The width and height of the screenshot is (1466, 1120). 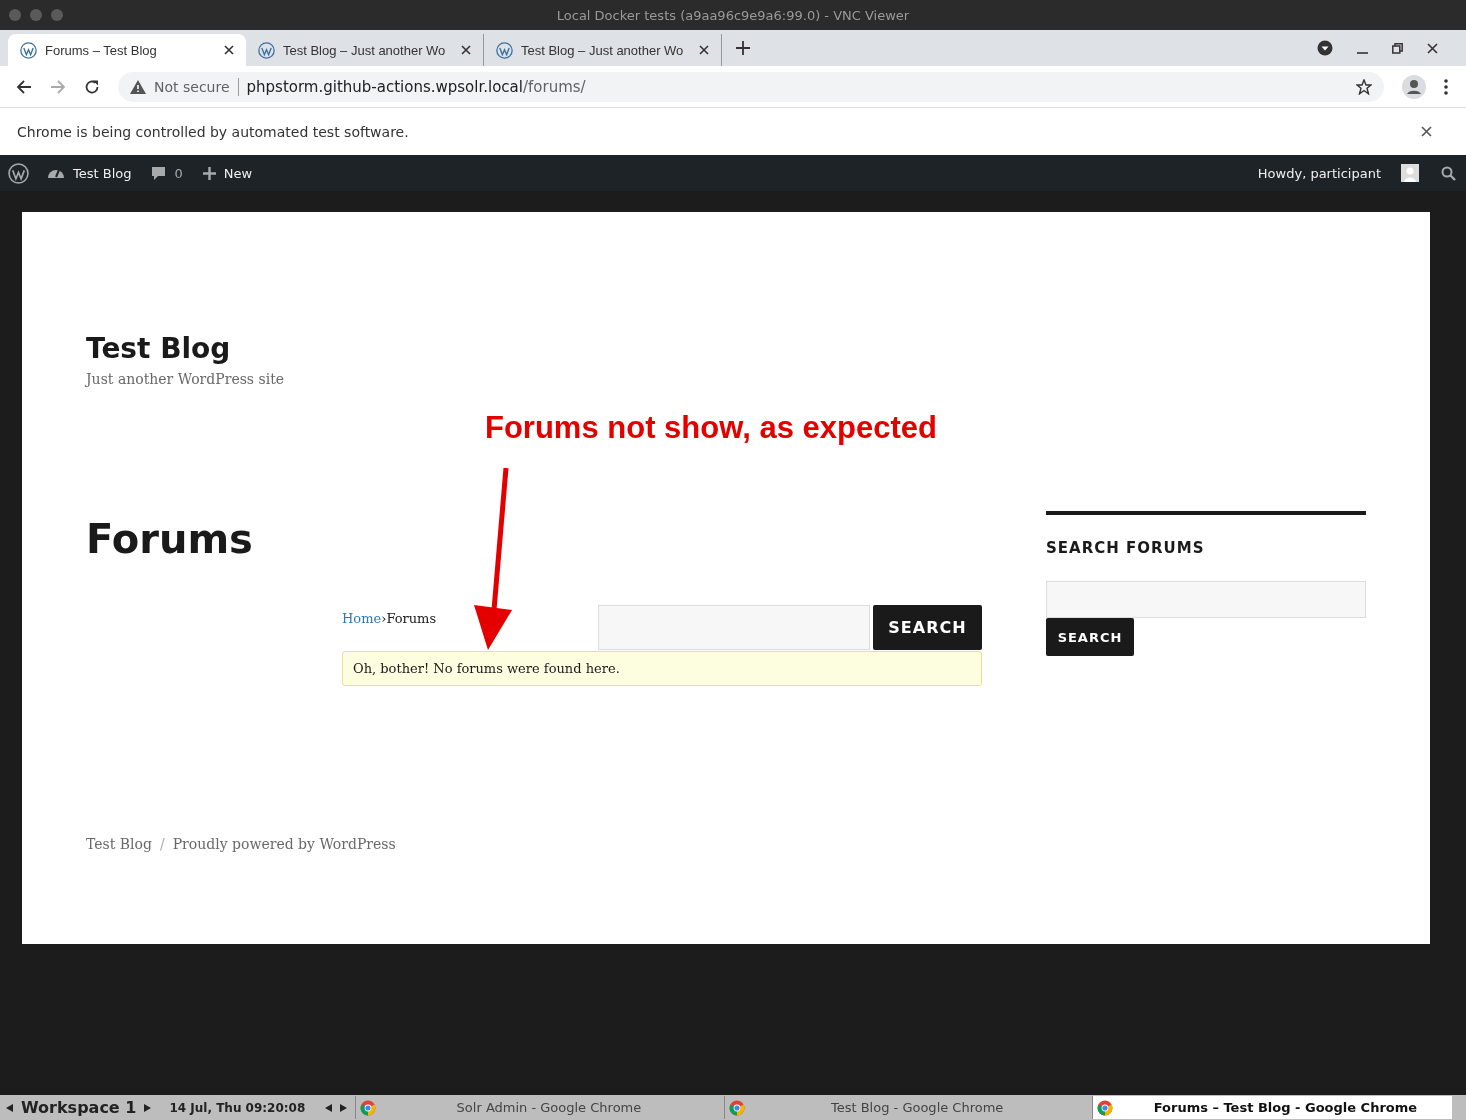 I want to click on taskbar-window-button: Test Blog - Google Chrome, so click(x=903, y=1107).